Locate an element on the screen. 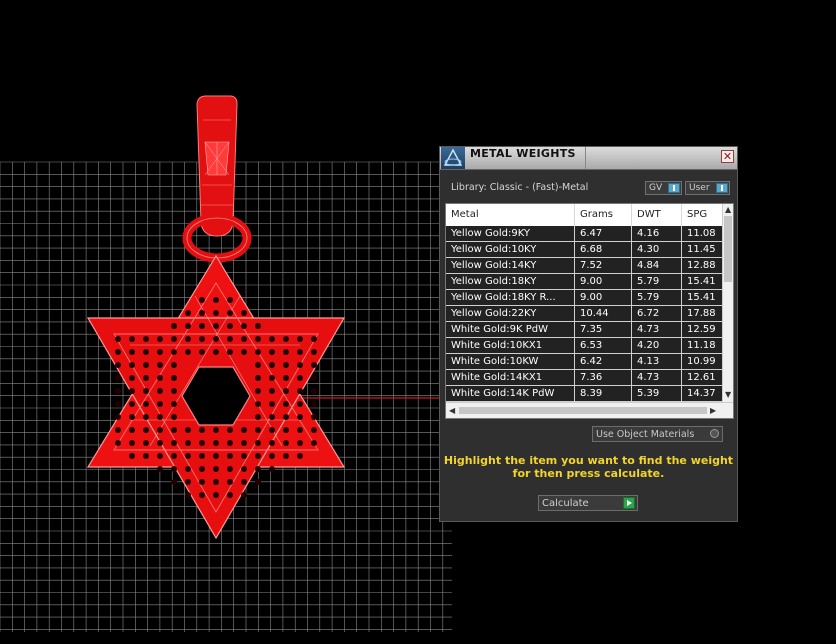 The image size is (836, 644). horizontal-scrollbar: ◀ ▶ is located at coordinates (589, 410).